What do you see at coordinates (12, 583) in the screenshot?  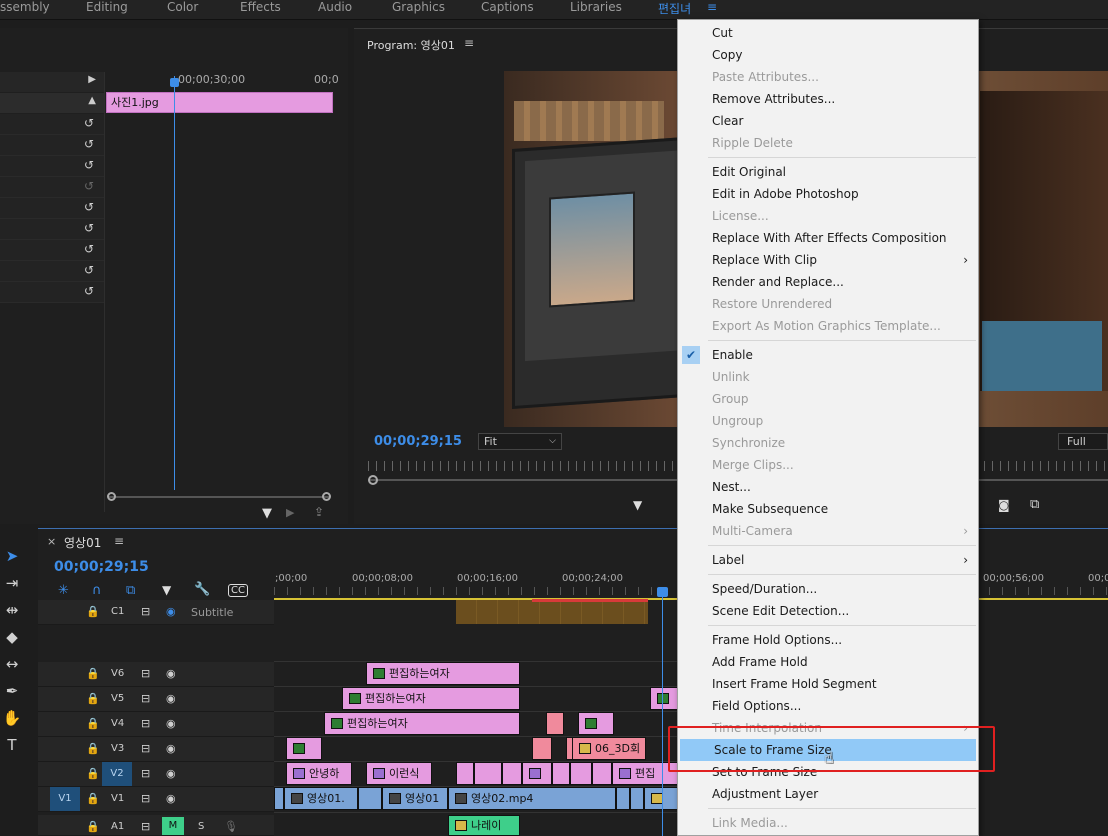 I see `track-select-tool-icon: ⇥` at bounding box center [12, 583].